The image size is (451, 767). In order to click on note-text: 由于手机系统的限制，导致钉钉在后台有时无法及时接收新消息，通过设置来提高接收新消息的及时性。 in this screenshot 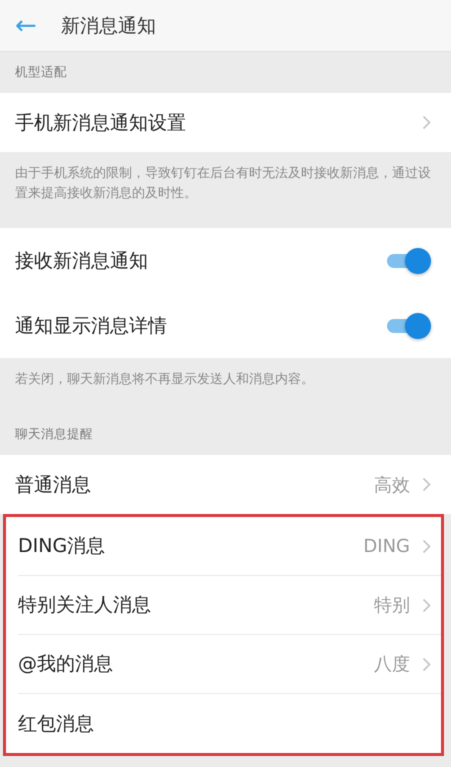, I will do `click(223, 183)`.